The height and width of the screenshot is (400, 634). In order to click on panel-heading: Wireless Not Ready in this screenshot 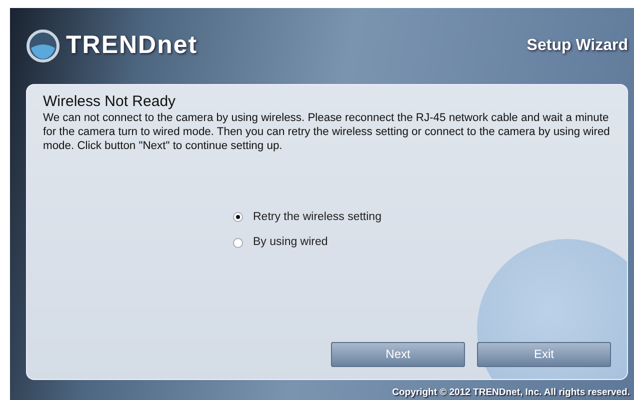, I will do `click(110, 101)`.